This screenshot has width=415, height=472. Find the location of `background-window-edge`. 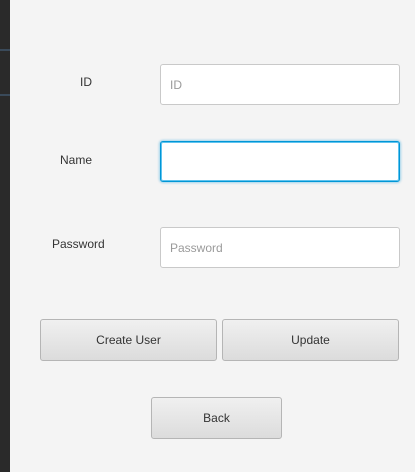

background-window-edge is located at coordinates (5, 236).